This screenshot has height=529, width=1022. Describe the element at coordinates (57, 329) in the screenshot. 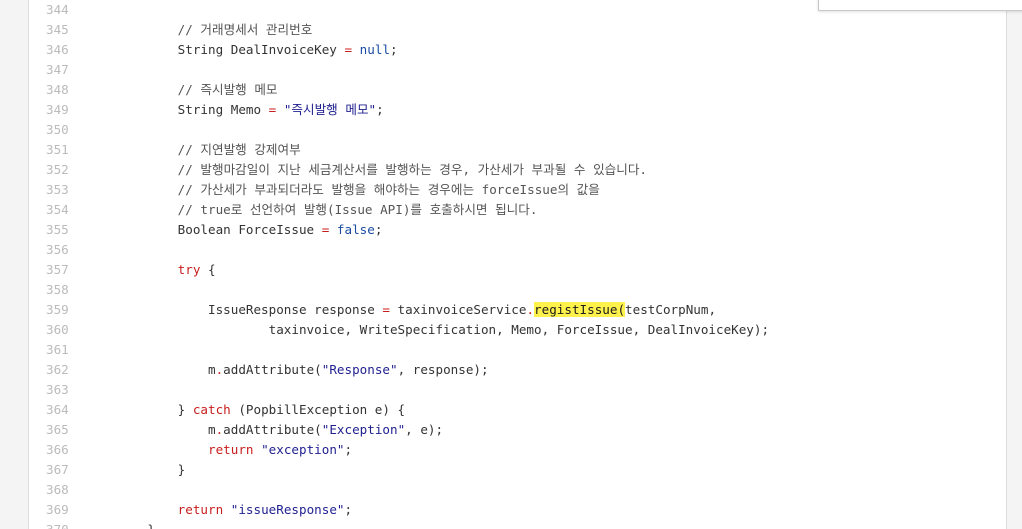

I see `line-number: 360` at that location.